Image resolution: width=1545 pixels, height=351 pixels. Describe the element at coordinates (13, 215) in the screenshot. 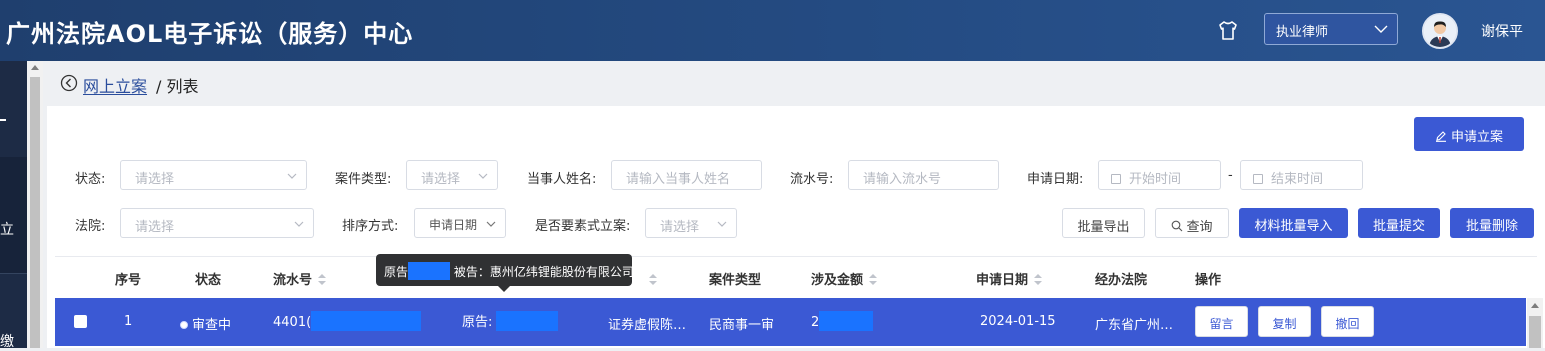

I see `nav-item-active` at that location.